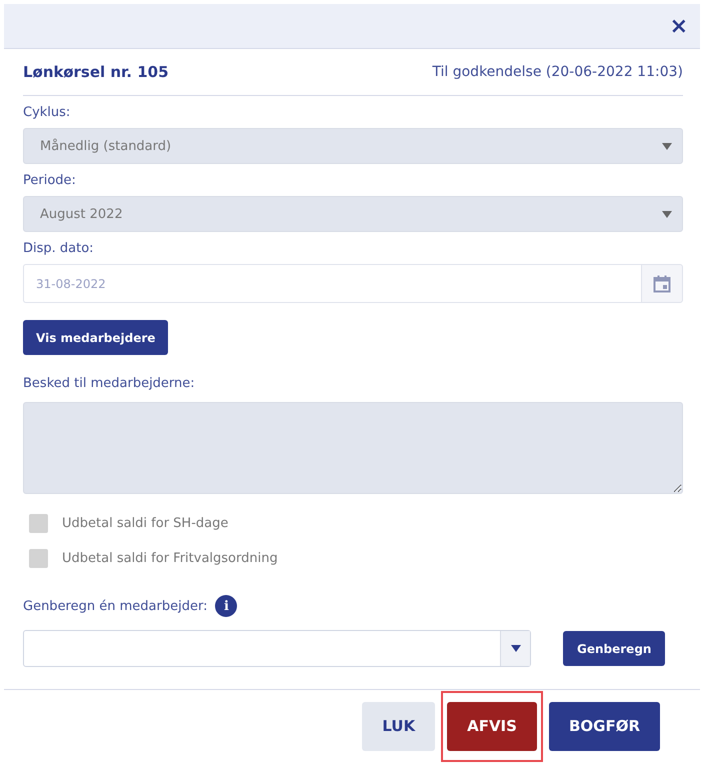  Describe the element at coordinates (492, 726) in the screenshot. I see `footer-button: AFVIS` at that location.